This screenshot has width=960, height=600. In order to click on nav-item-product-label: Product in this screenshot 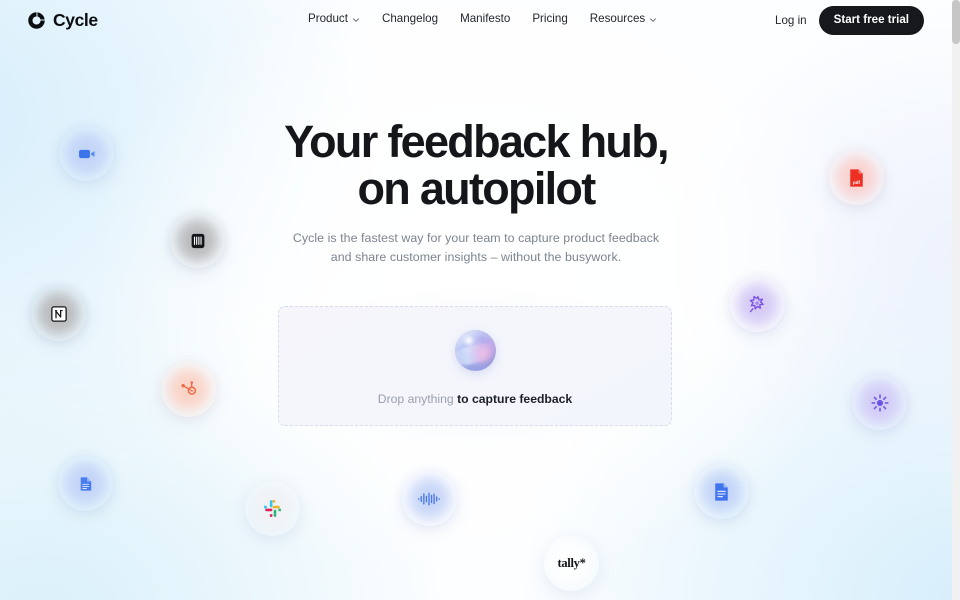, I will do `click(328, 18)`.